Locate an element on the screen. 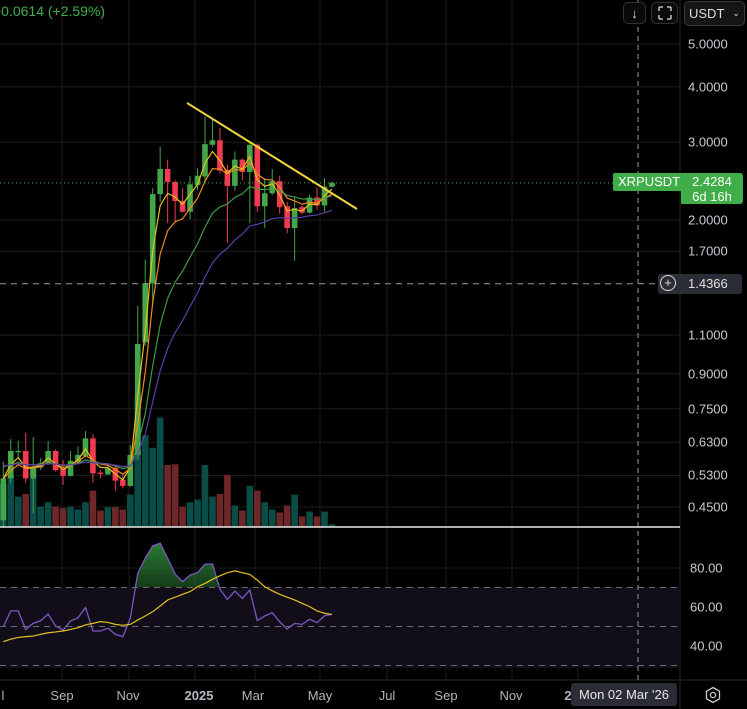 The height and width of the screenshot is (709, 747). horizontal-line-label: + 1.4366 is located at coordinates (700, 284).